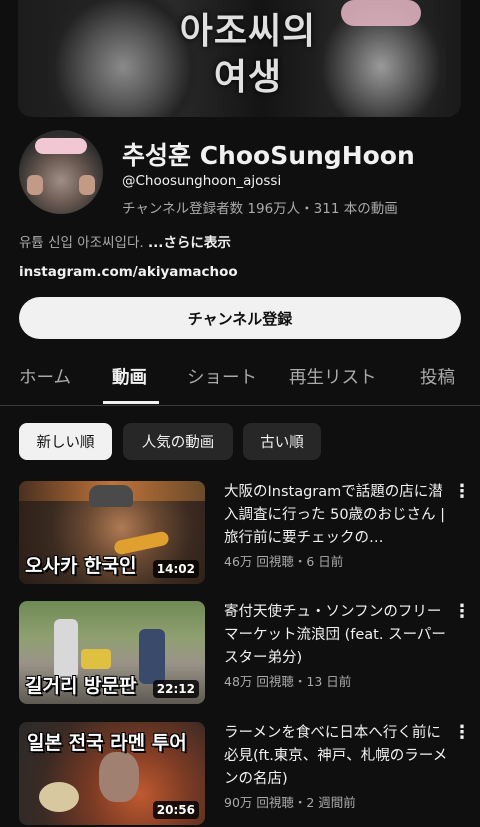  I want to click on thumbnail-caption: 일본 전국 라멘 투어, so click(107, 743).